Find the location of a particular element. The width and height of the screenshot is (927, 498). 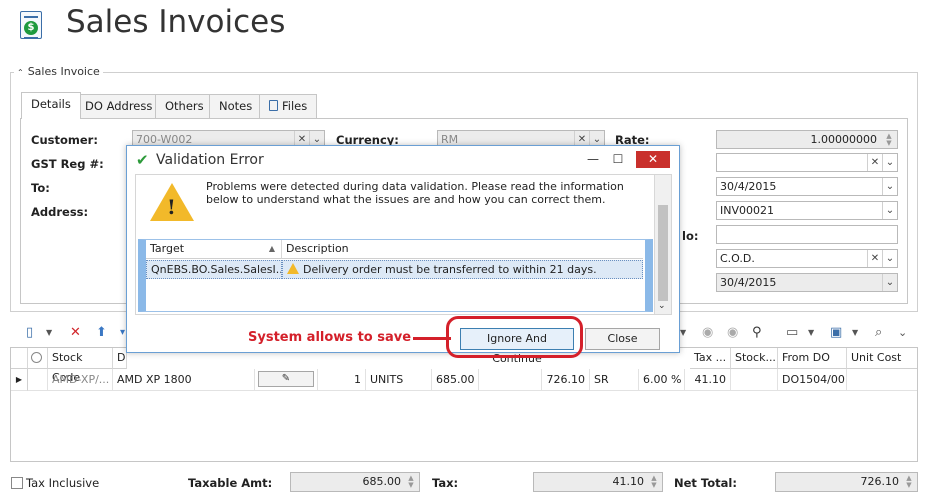

cell-qty: 1 is located at coordinates (342, 380).